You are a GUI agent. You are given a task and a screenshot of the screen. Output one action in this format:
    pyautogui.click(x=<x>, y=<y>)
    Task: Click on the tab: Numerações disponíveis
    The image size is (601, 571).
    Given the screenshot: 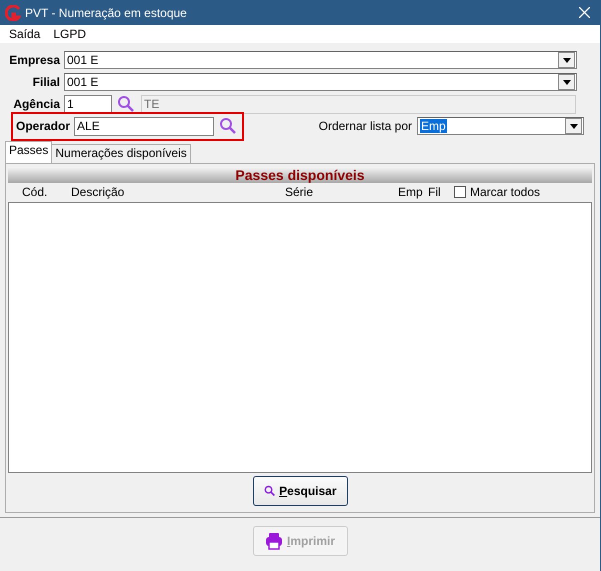 What is the action you would take?
    pyautogui.click(x=121, y=153)
    